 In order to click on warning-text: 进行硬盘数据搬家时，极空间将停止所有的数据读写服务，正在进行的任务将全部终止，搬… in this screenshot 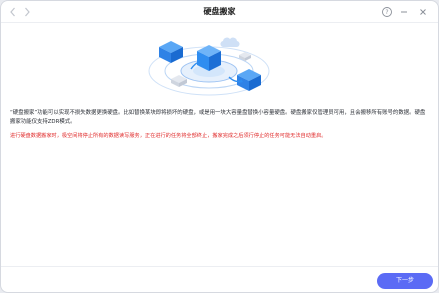, I will do `click(168, 136)`.